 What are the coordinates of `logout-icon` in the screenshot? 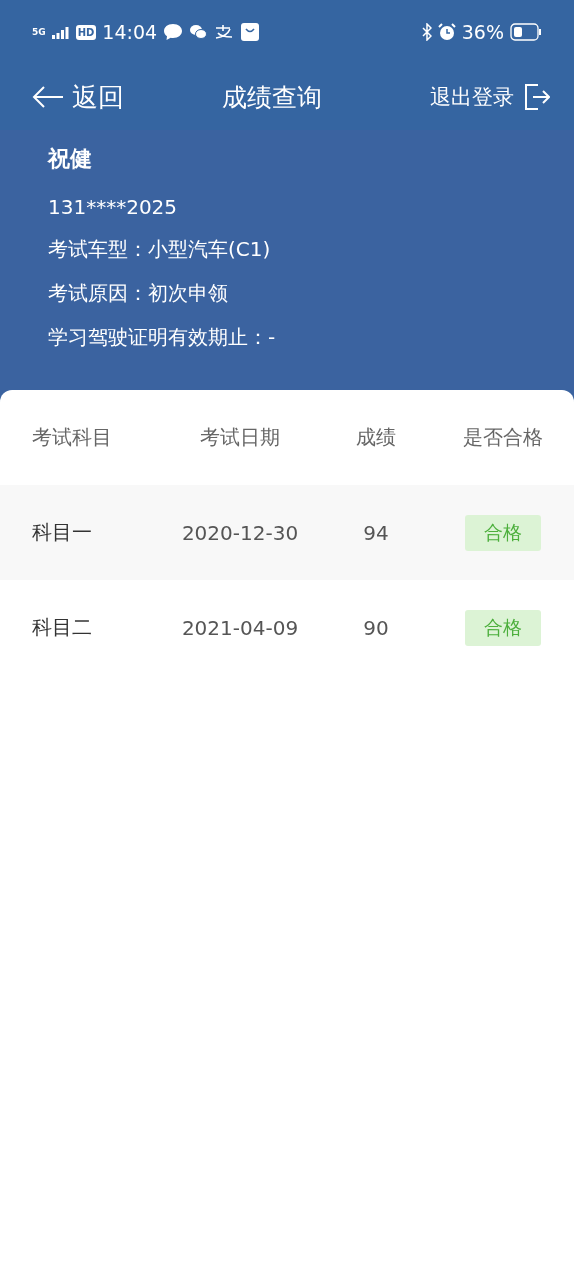 It's located at (537, 97).